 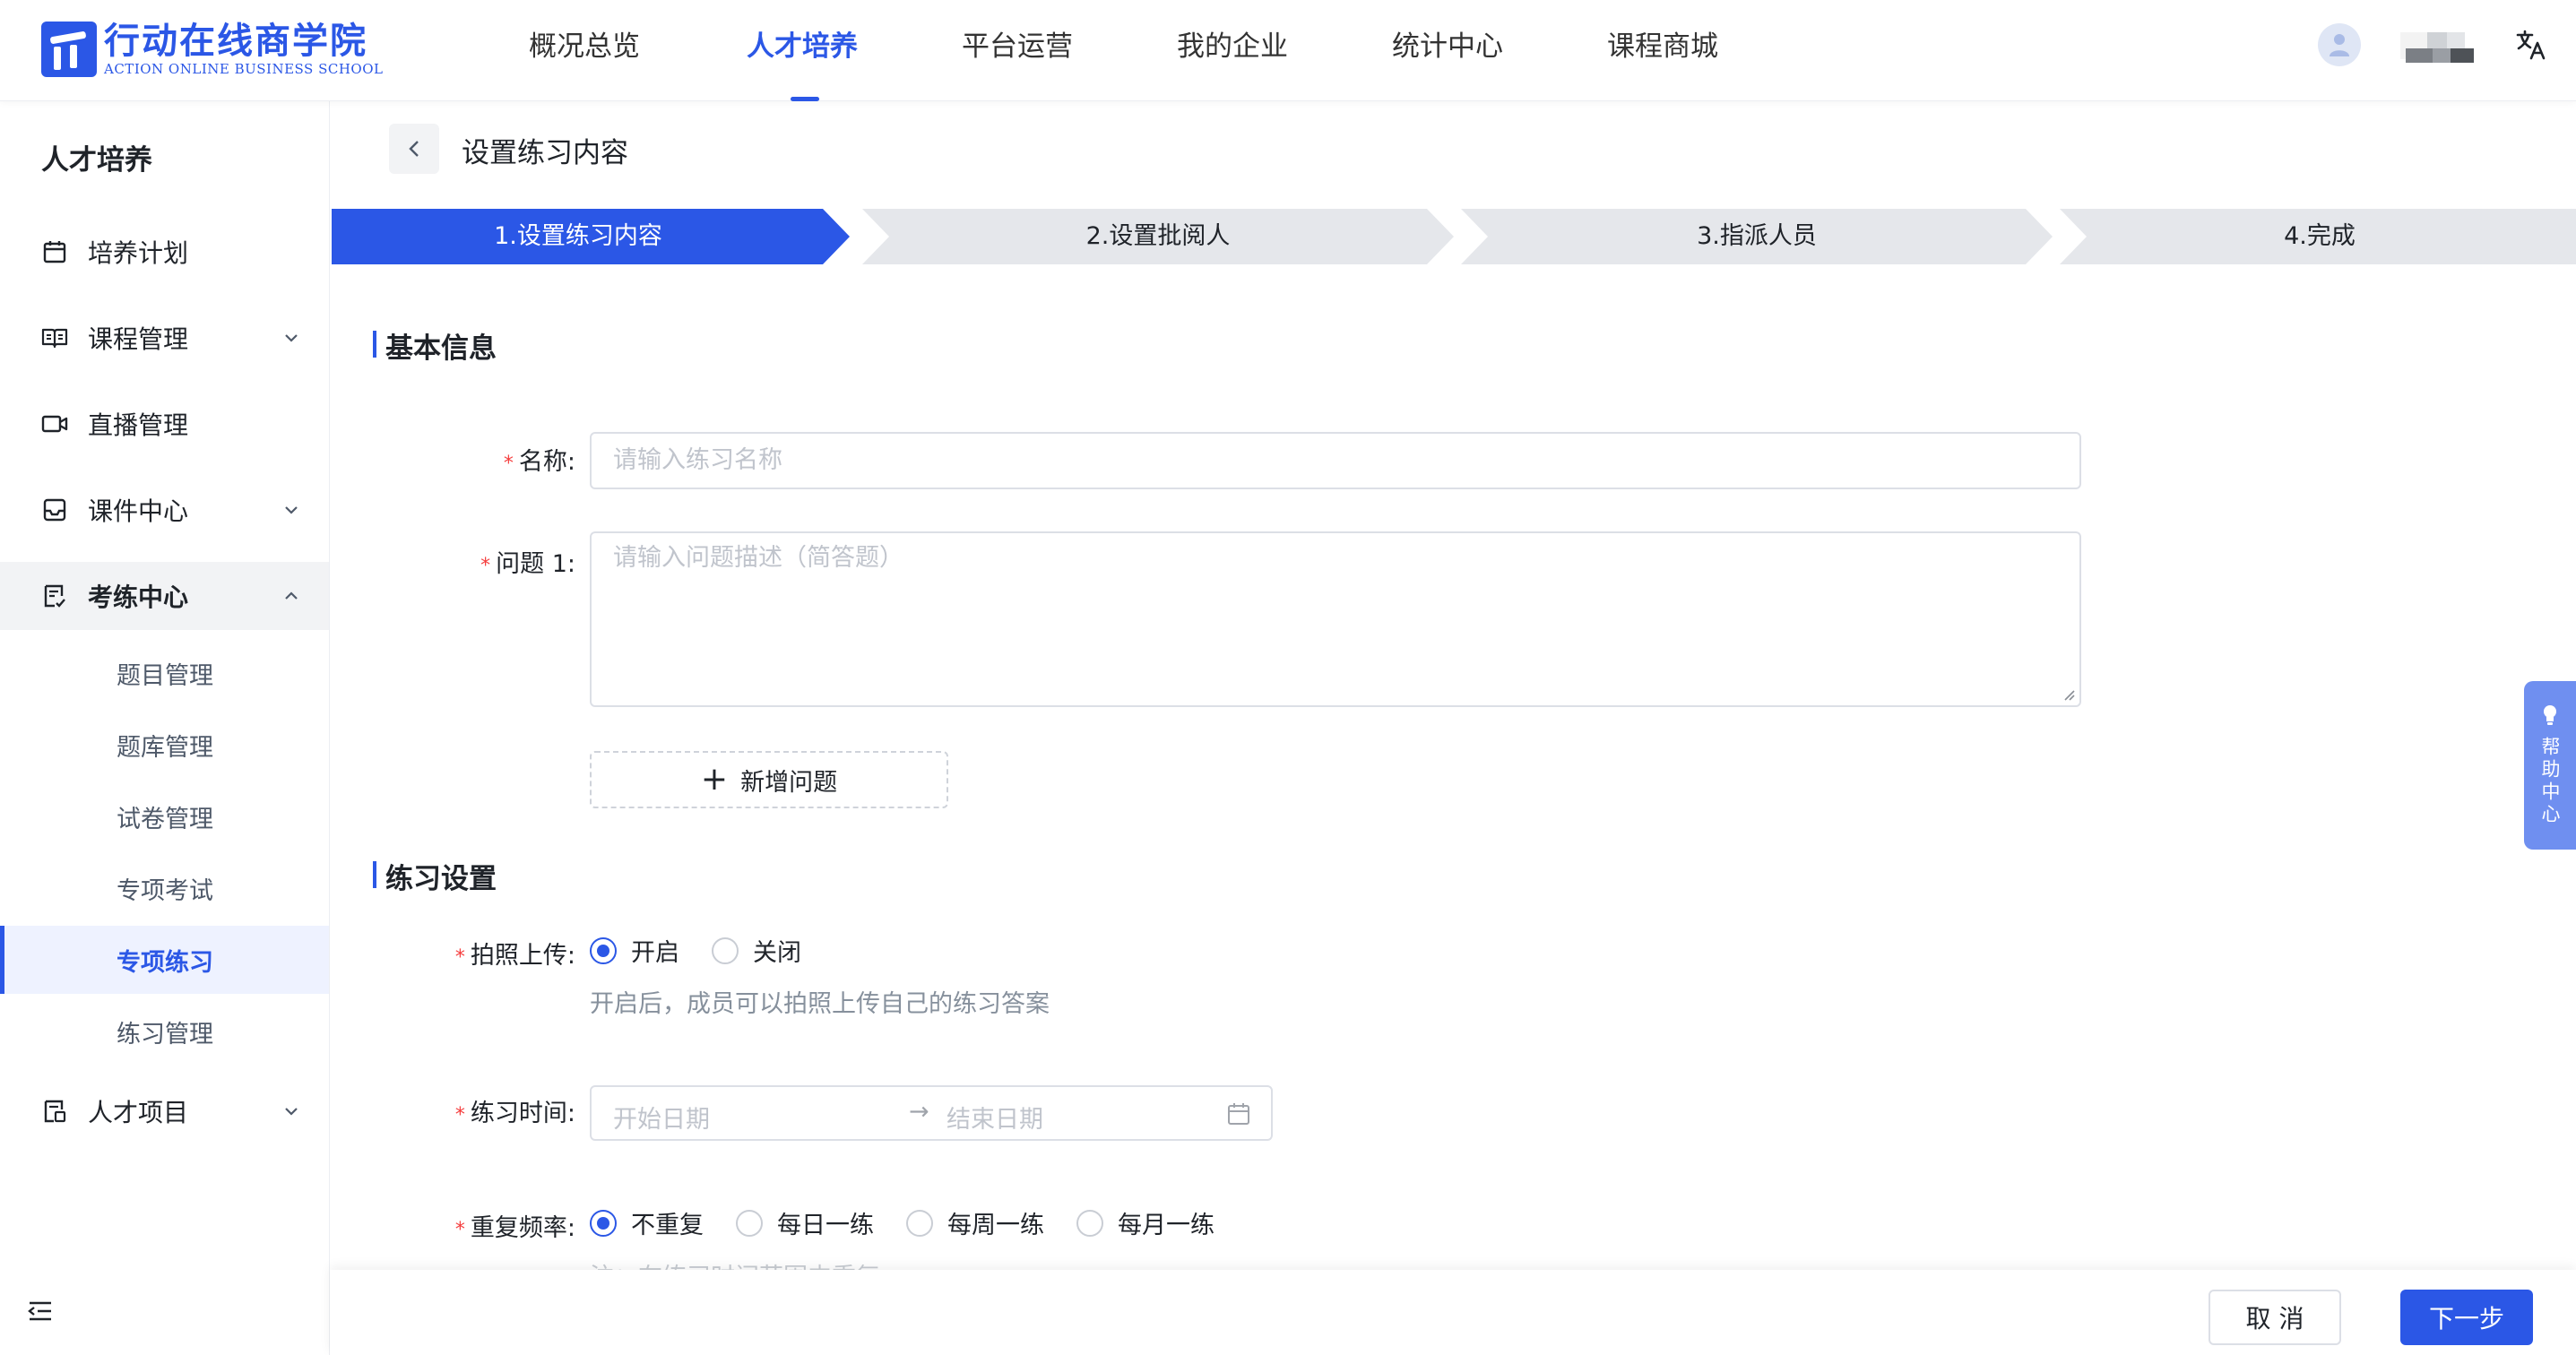 I want to click on sidebar-subitem-question-bank: 题库管理, so click(x=164, y=745).